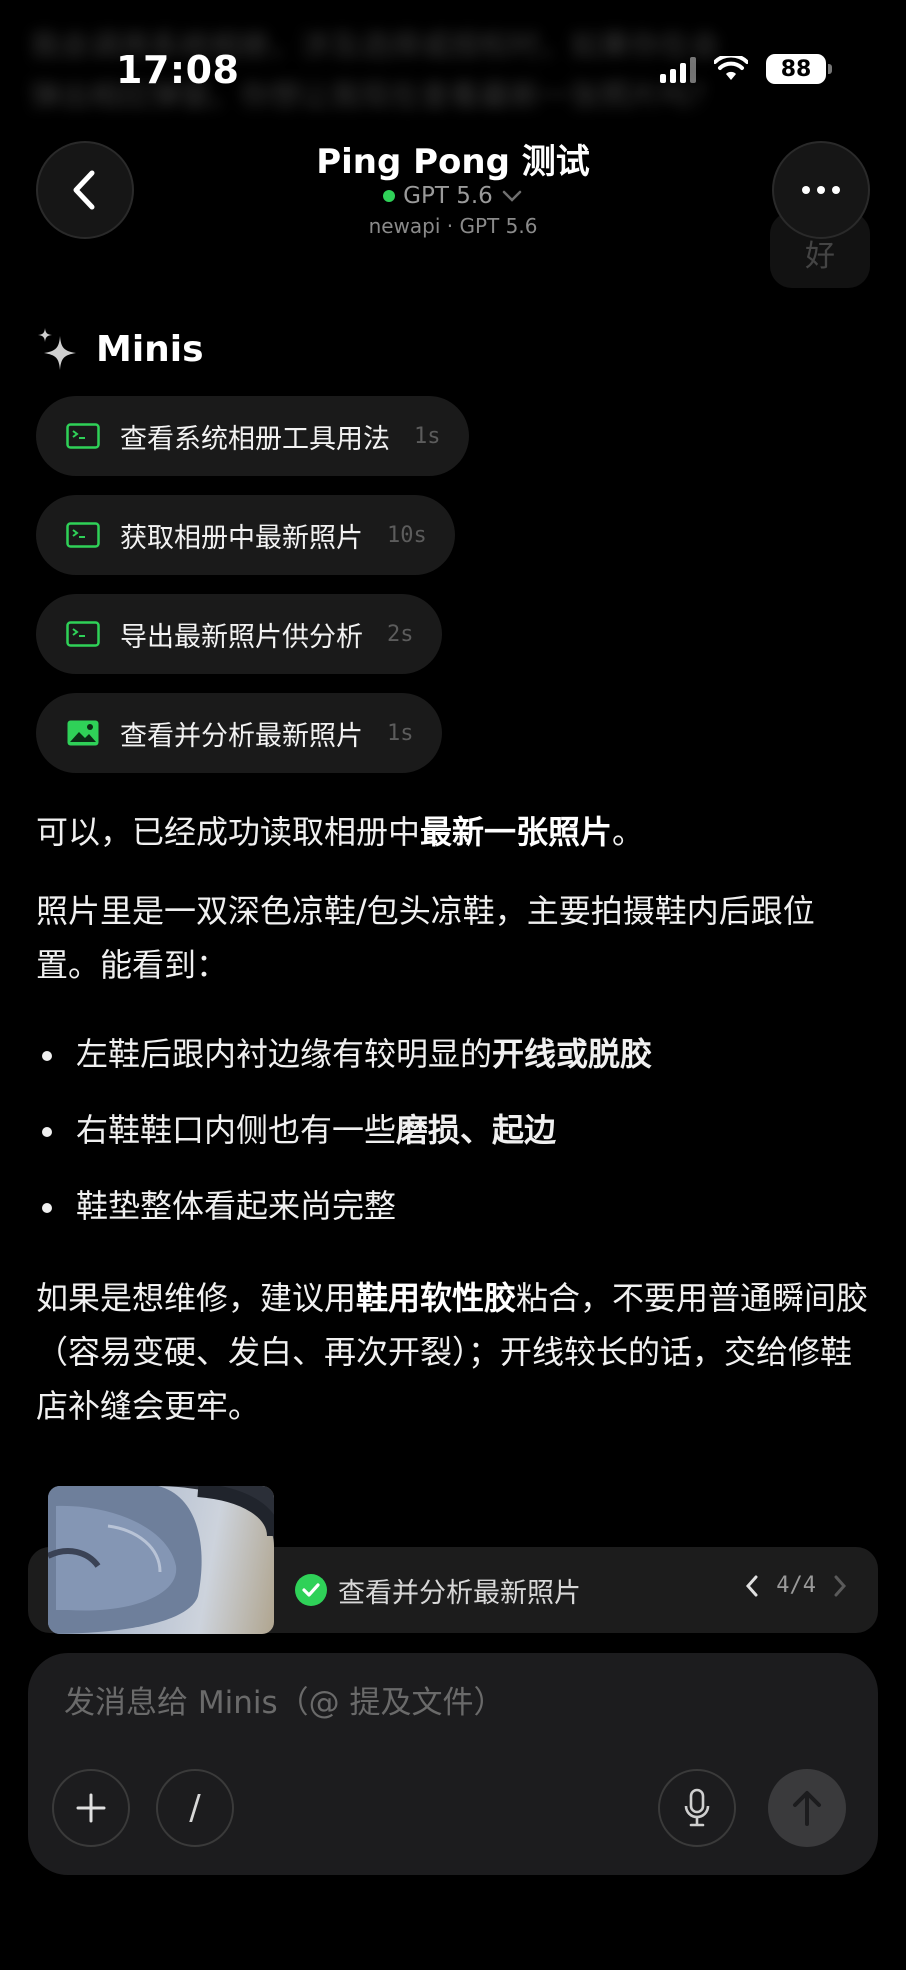 This screenshot has width=906, height=1970. I want to click on list-item: 右鞋鞋口内侧也有一些磨损、起边, so click(456, 1141).